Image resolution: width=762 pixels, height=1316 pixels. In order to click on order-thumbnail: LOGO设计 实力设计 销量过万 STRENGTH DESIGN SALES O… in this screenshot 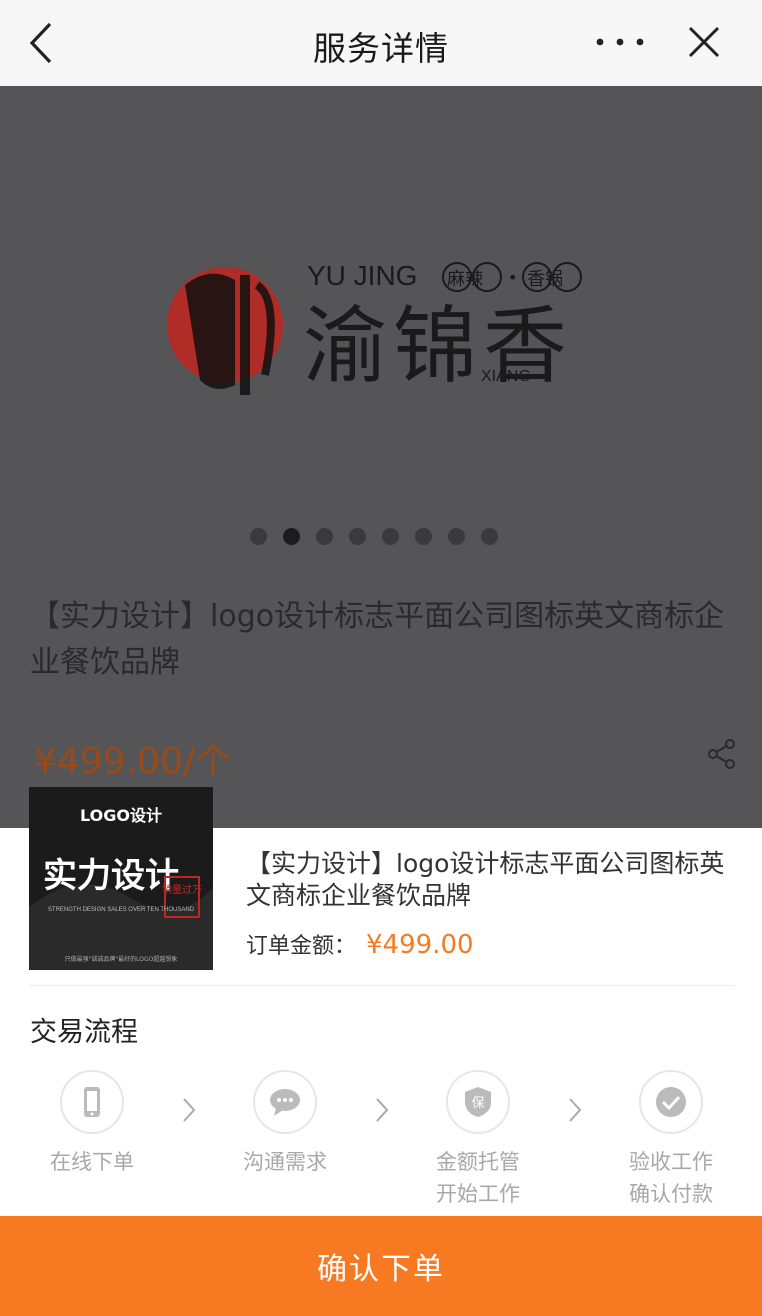, I will do `click(121, 878)`.